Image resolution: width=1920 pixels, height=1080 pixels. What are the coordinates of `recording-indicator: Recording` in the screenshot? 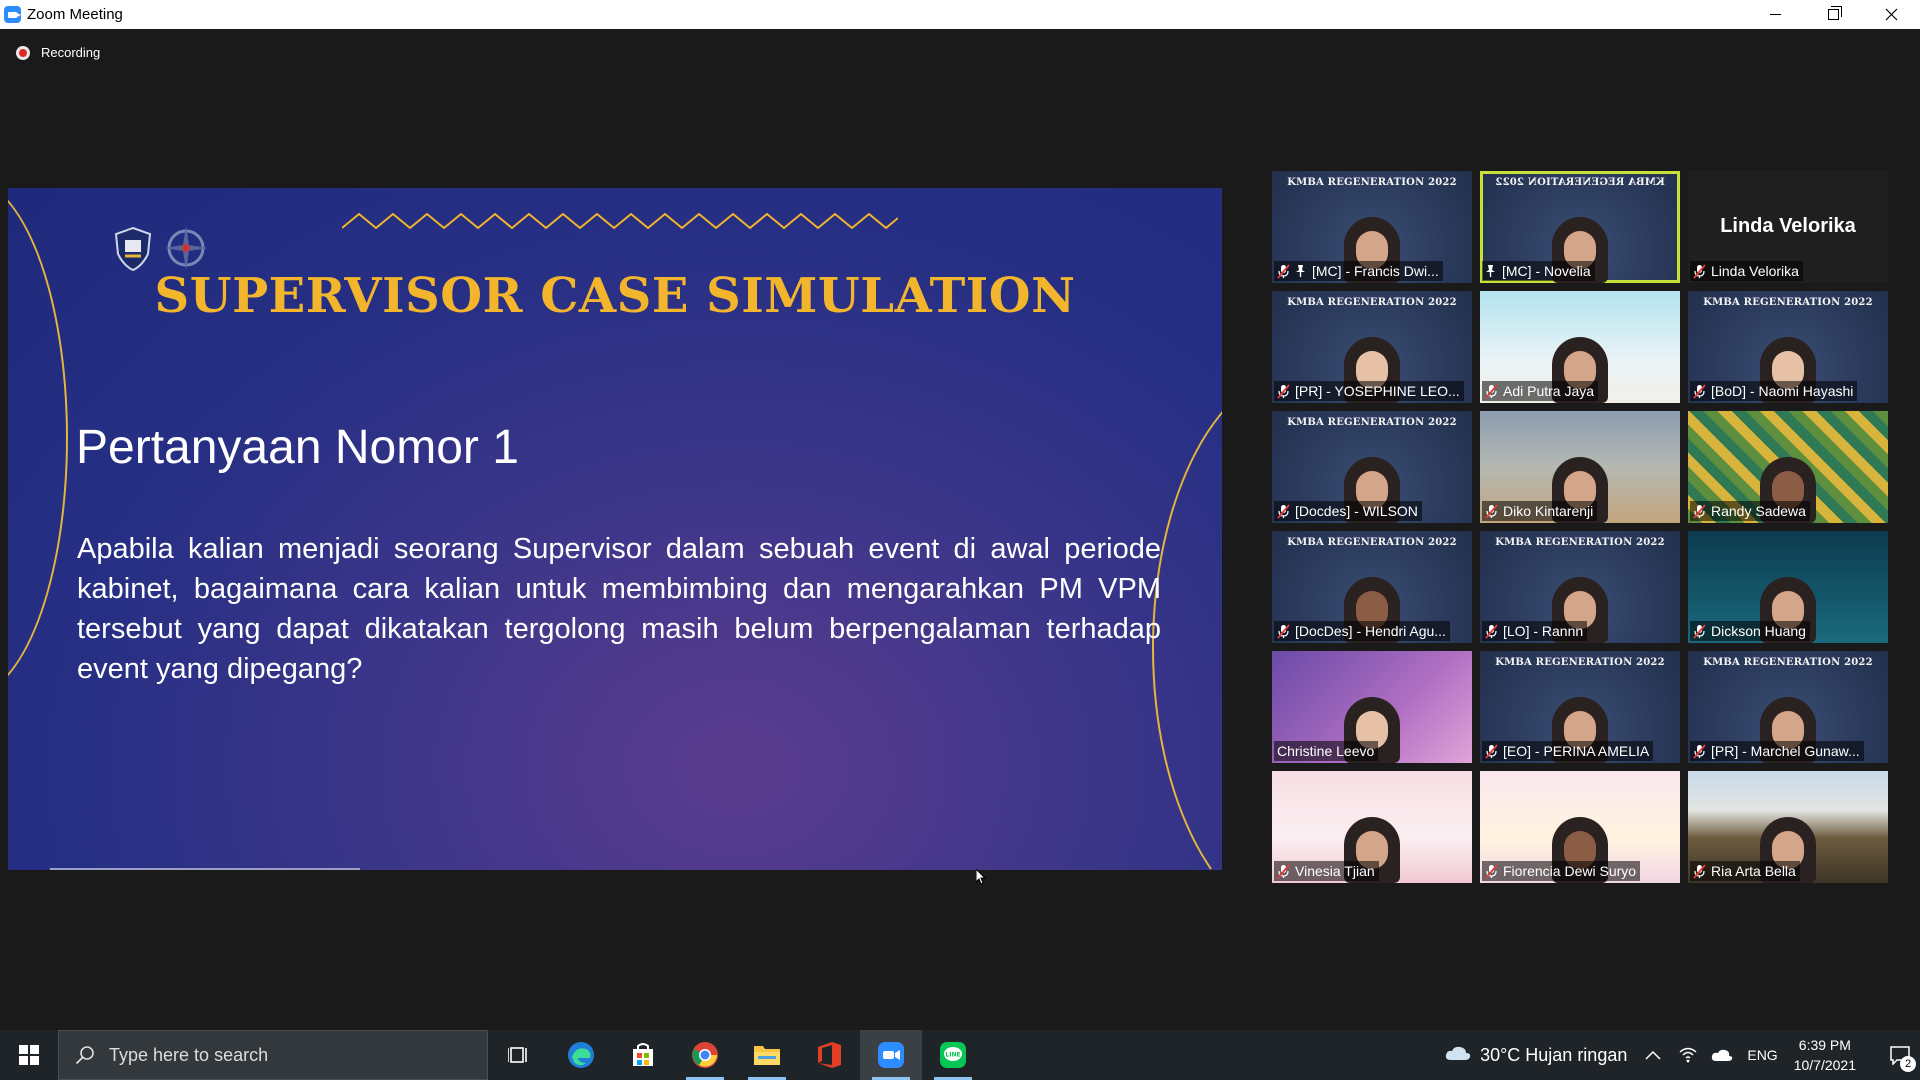 It's located at (58, 52).